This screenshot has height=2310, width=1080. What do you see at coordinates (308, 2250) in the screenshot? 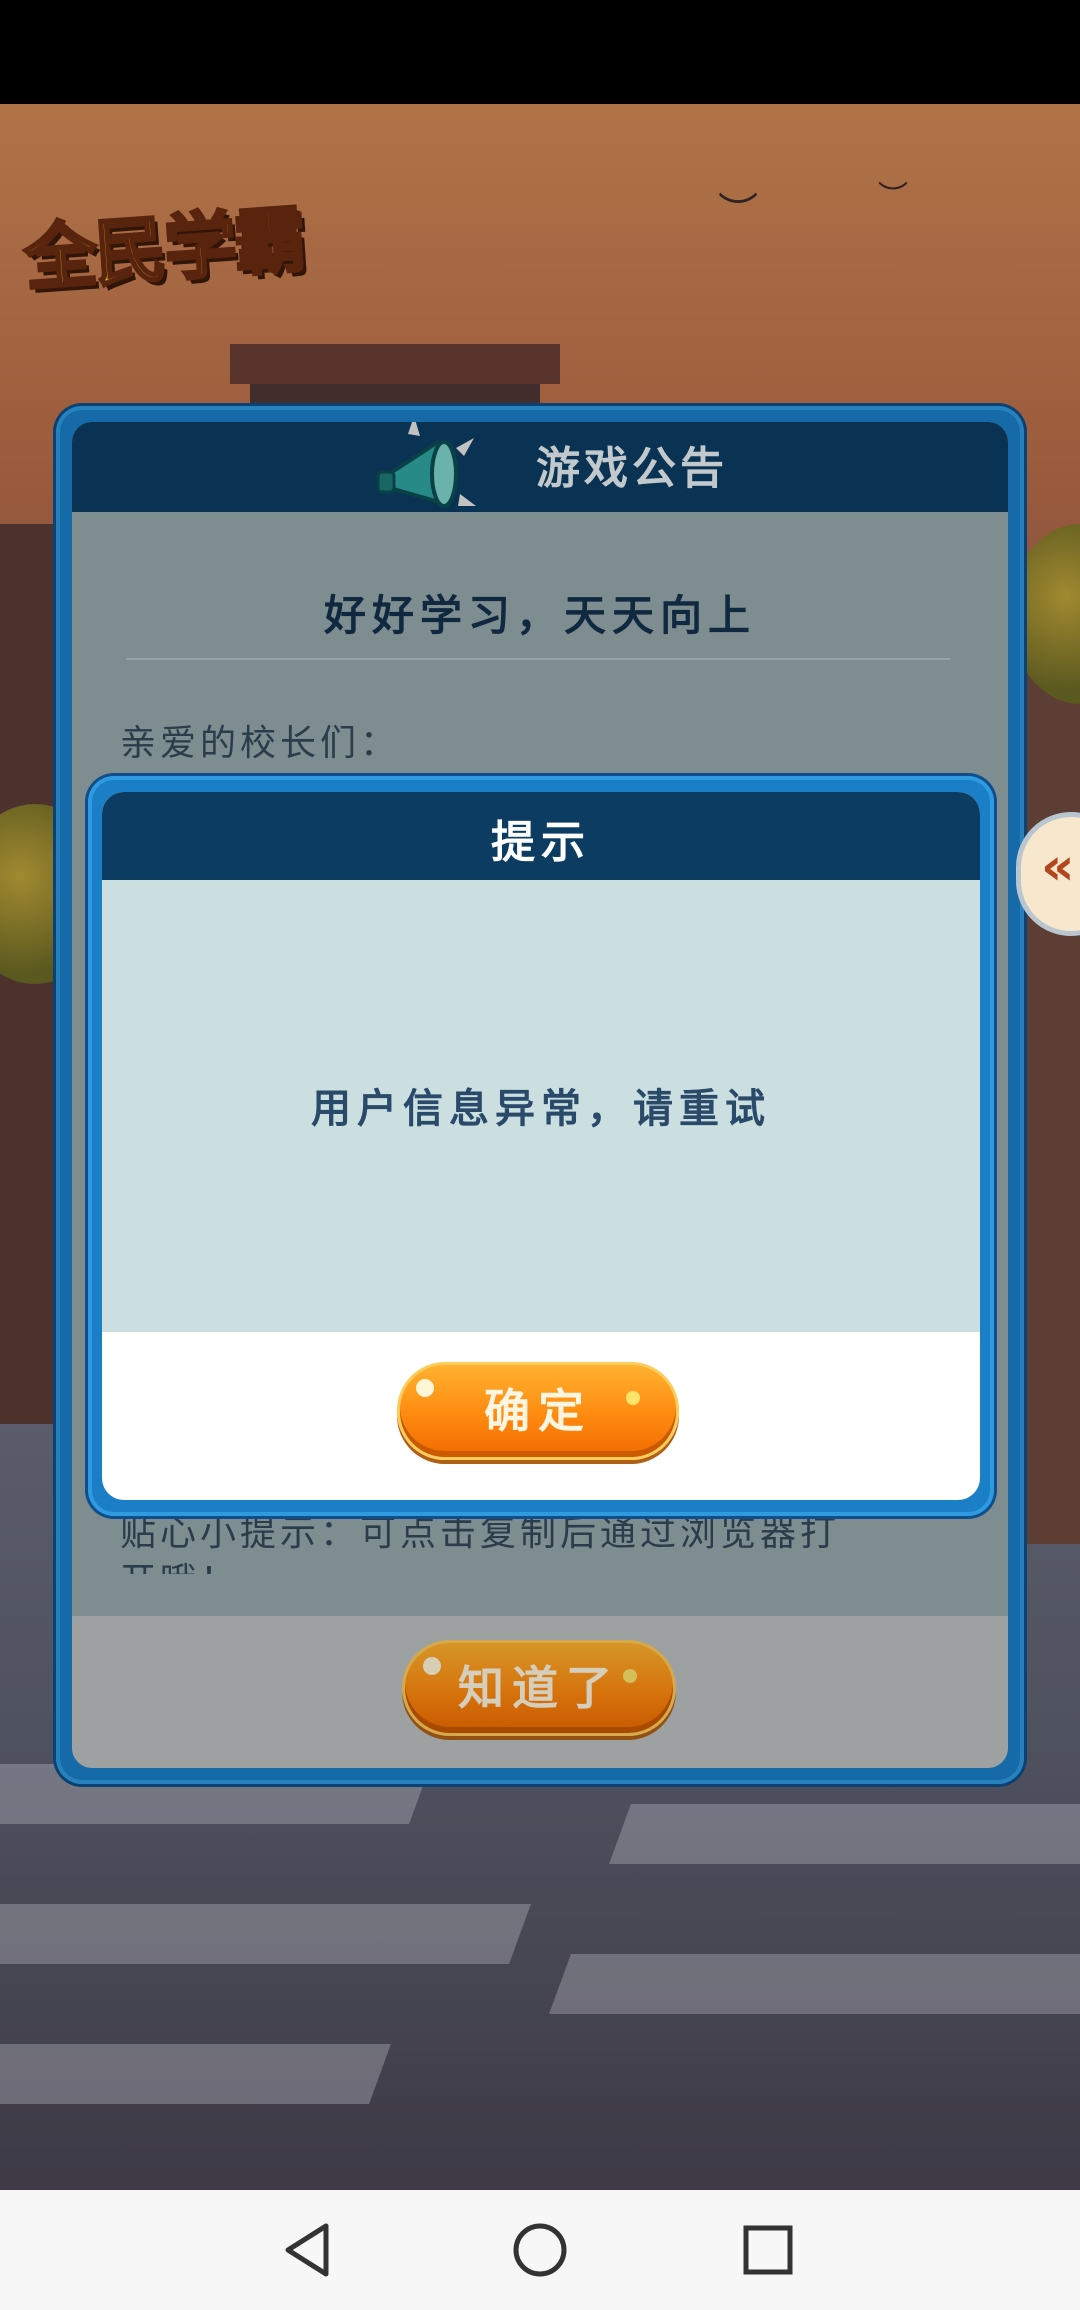
I see `back-icon` at bounding box center [308, 2250].